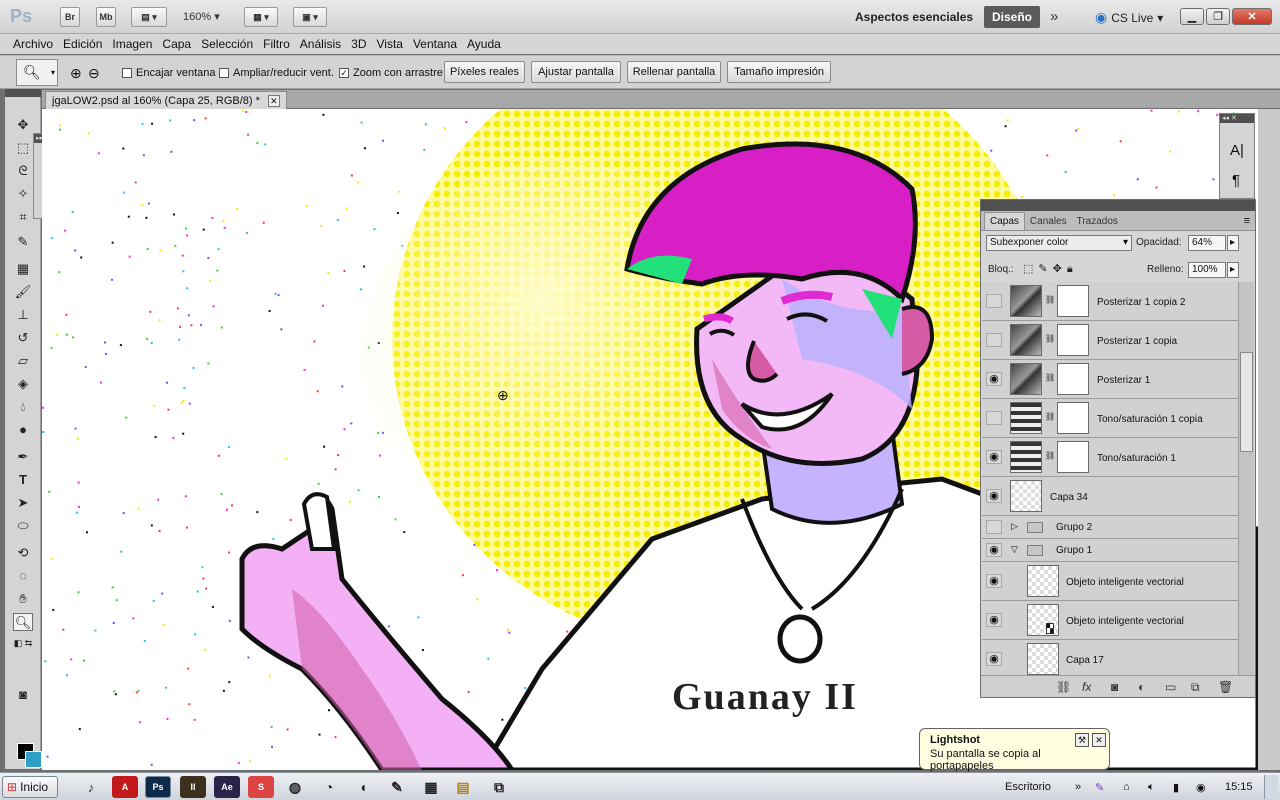  I want to click on brush-tool-icon: 🖌︎, so click(23, 292).